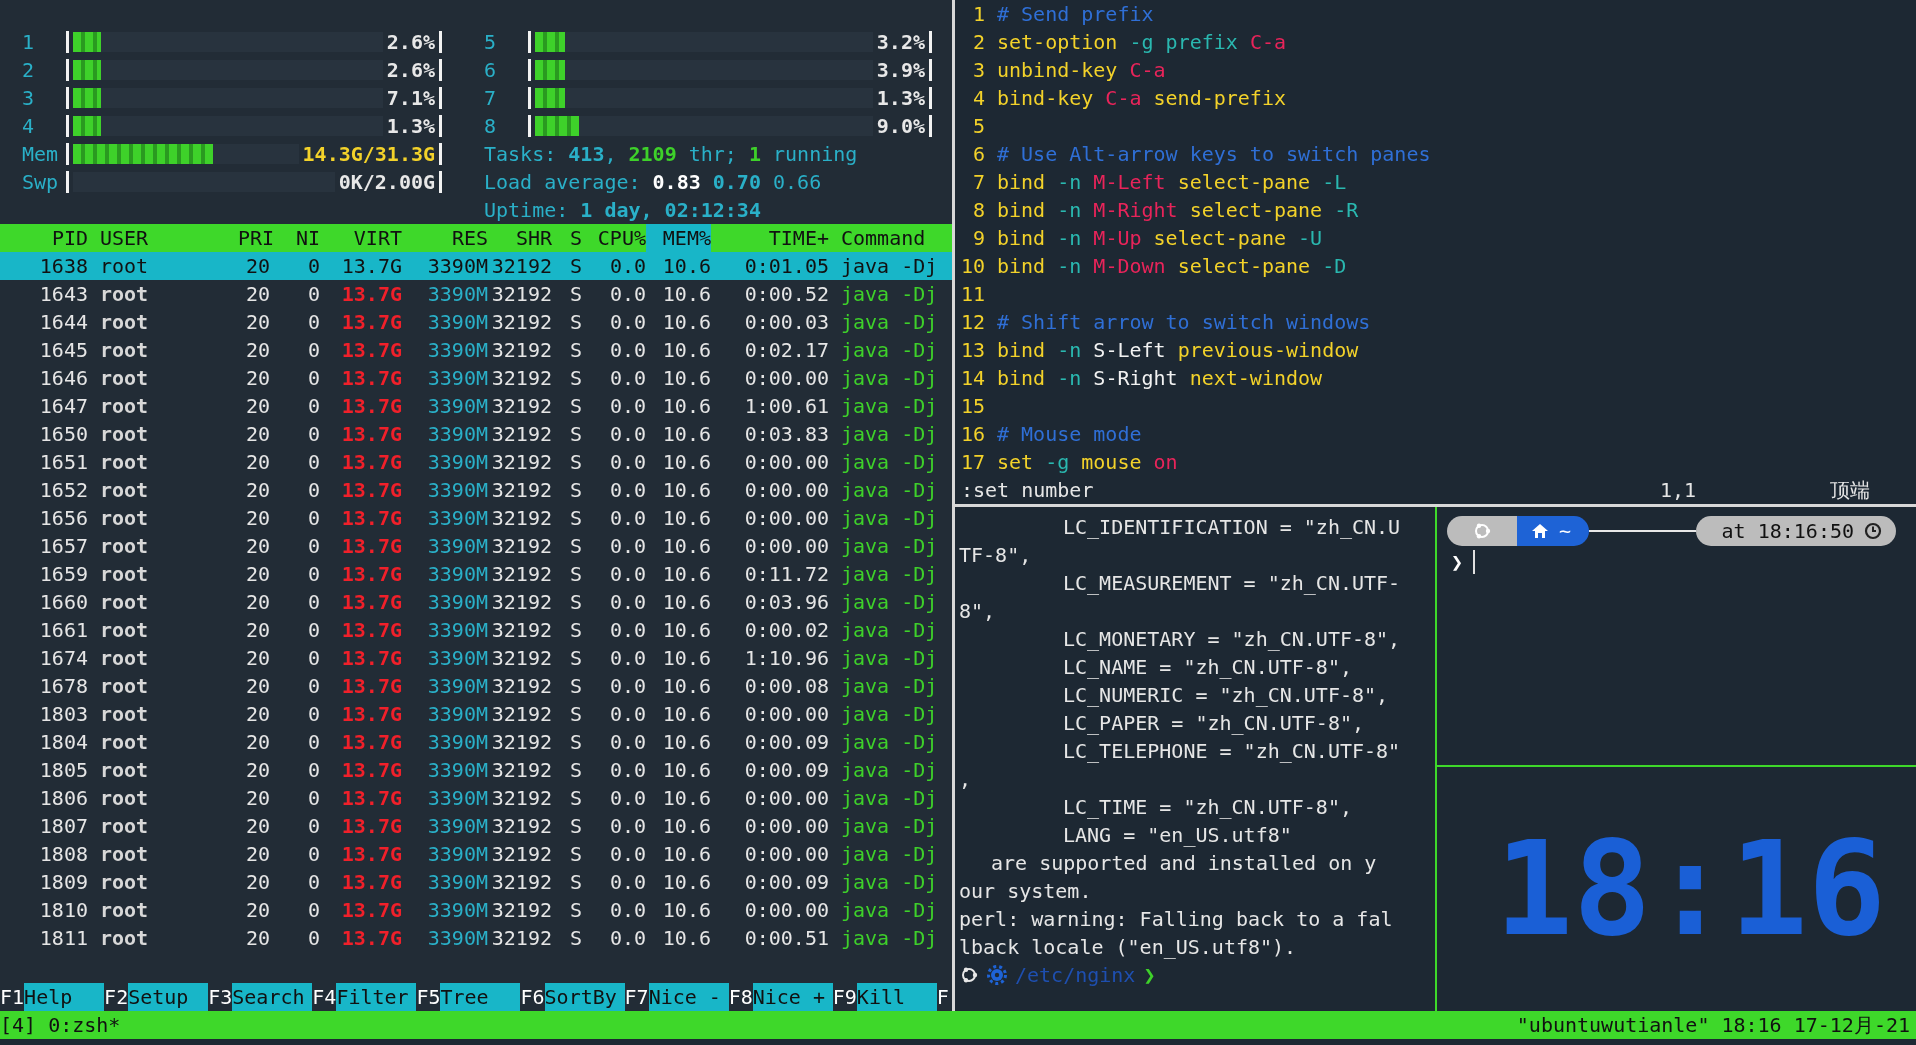 The width and height of the screenshot is (1916, 1045). I want to click on function-key-label: Filter, so click(376, 997).